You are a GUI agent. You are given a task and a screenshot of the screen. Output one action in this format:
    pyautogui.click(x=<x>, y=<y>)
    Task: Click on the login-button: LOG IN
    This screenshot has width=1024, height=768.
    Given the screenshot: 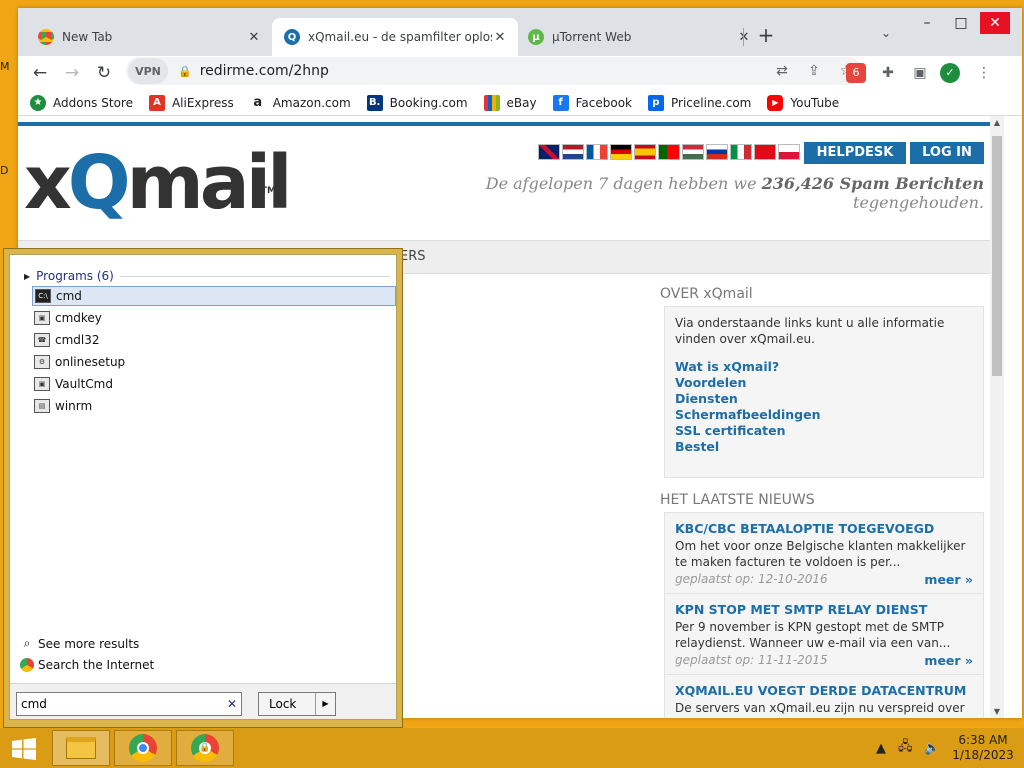 What is the action you would take?
    pyautogui.click(x=947, y=153)
    